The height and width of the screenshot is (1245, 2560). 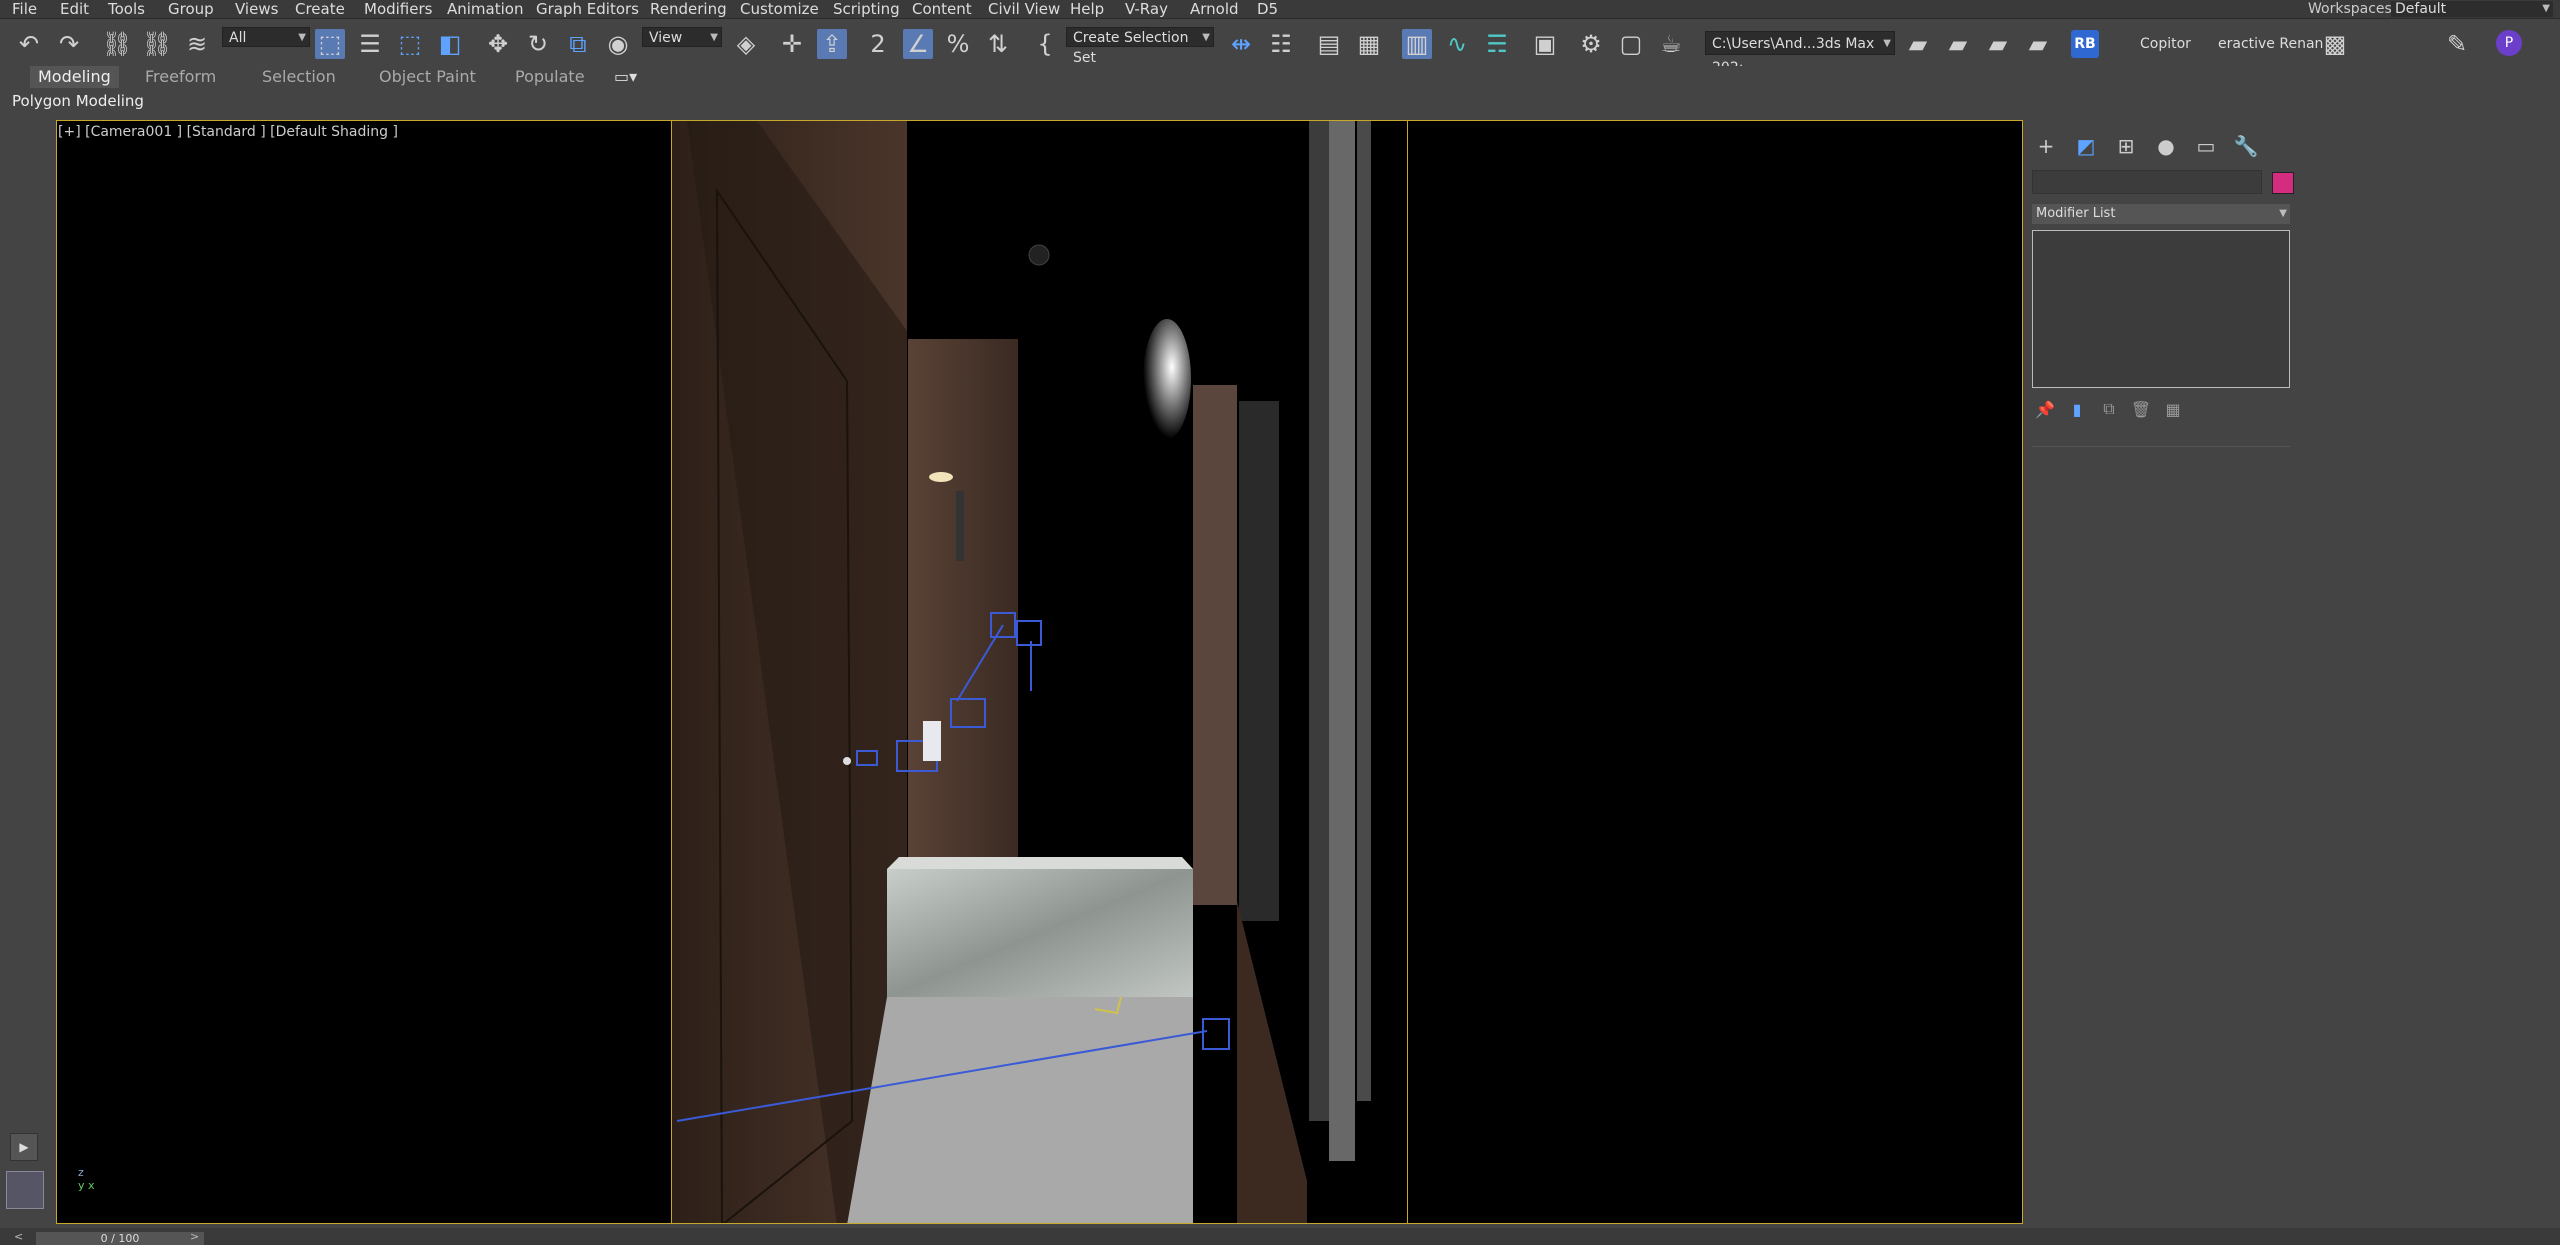 I want to click on profile-badge: P, so click(x=2509, y=43).